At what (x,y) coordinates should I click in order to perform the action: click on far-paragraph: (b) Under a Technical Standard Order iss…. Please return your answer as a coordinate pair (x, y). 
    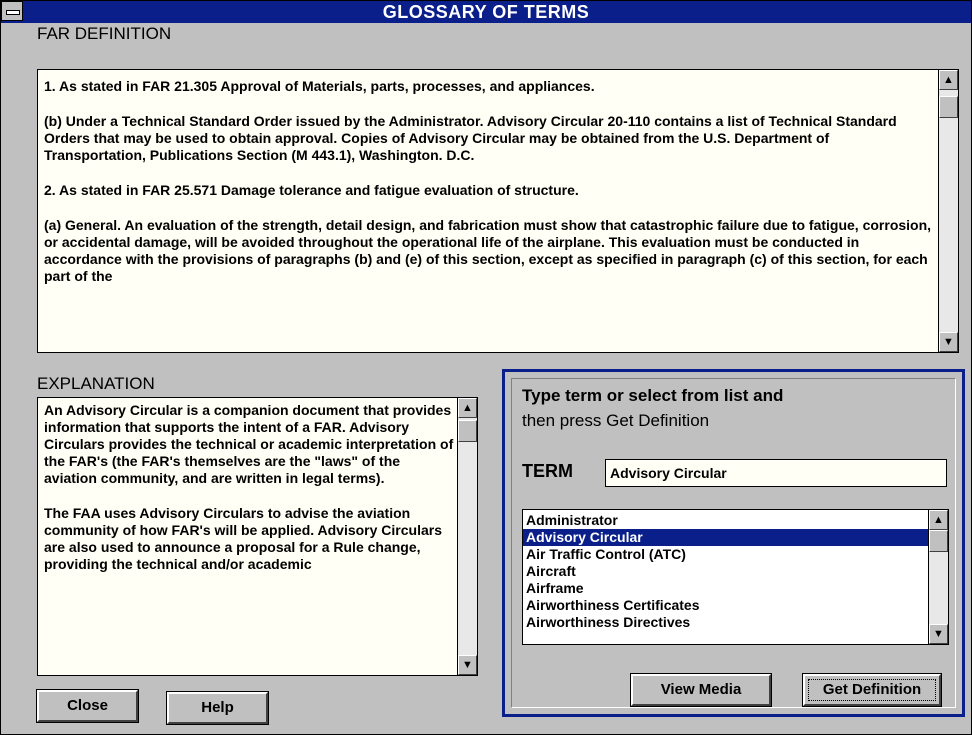
    Looking at the image, I should click on (470, 138).